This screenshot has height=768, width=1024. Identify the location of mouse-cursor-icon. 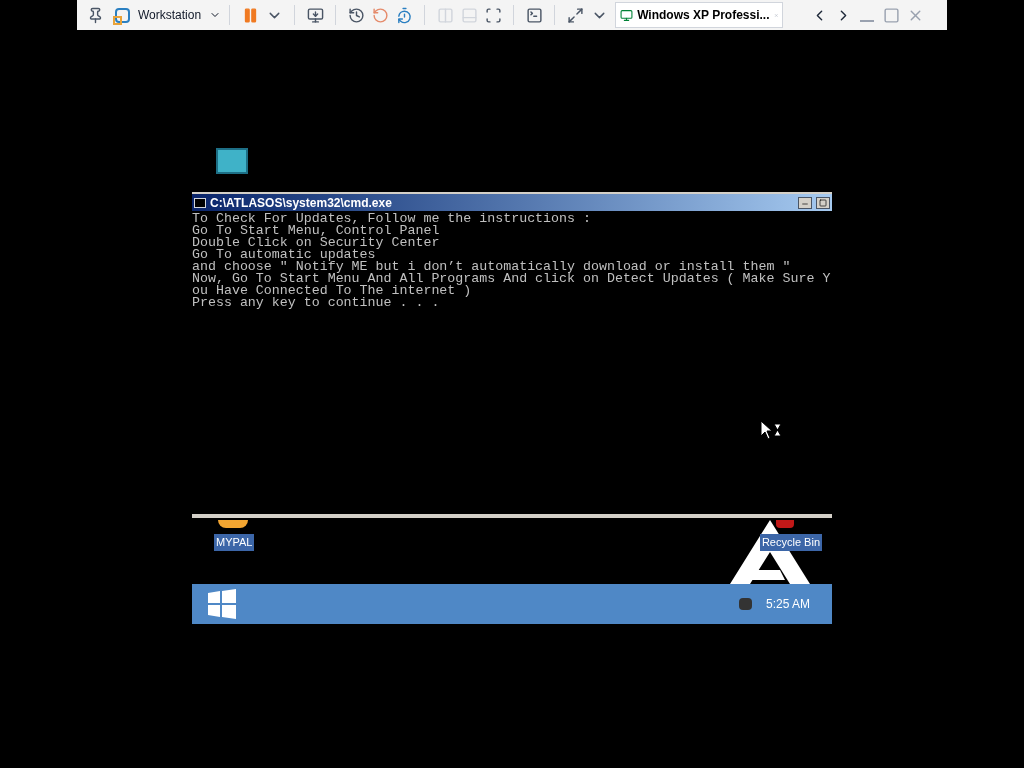
(771, 430).